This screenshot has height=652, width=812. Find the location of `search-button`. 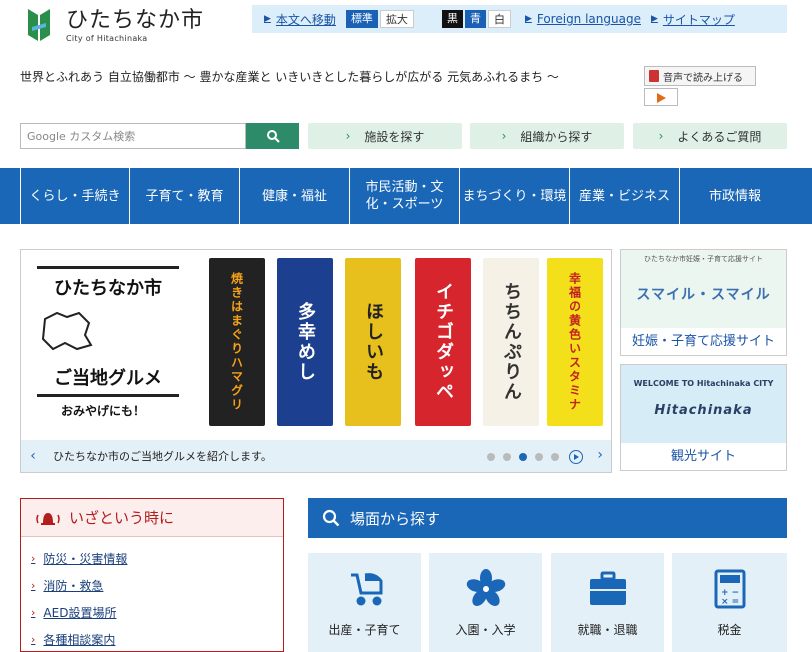

search-button is located at coordinates (272, 136).